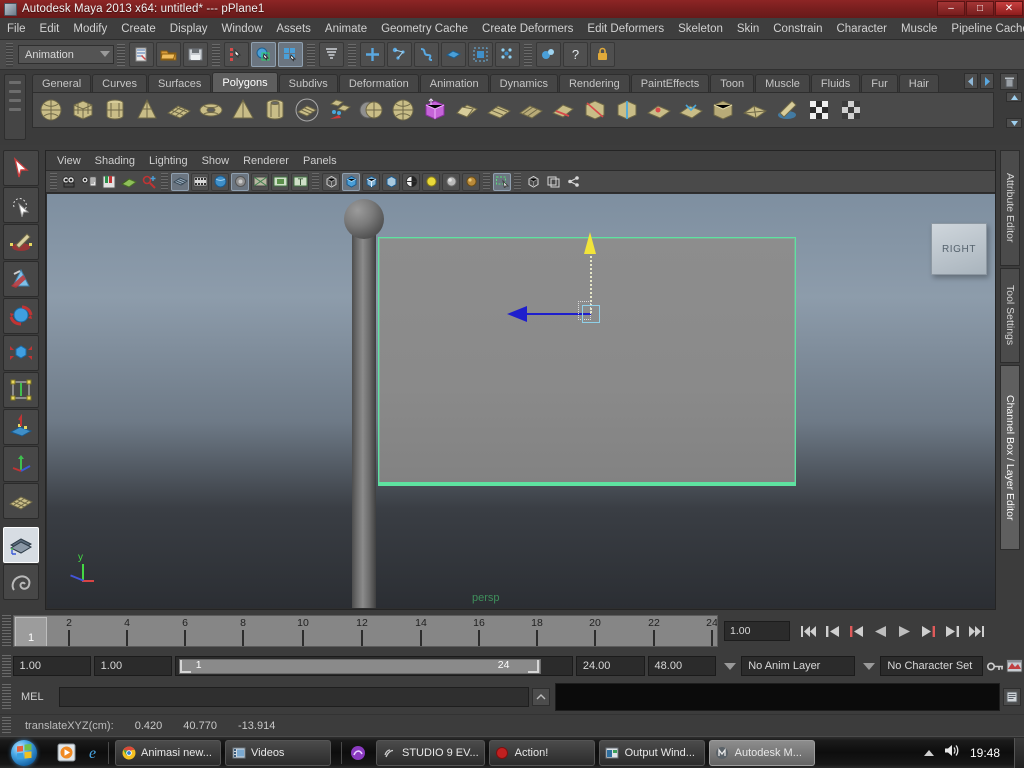  I want to click on shadows-icon, so click(471, 181).